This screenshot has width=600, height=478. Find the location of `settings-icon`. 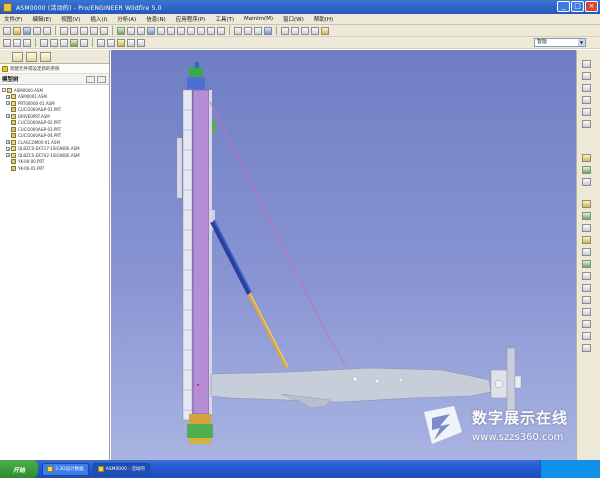

settings-icon is located at coordinates (90, 79).